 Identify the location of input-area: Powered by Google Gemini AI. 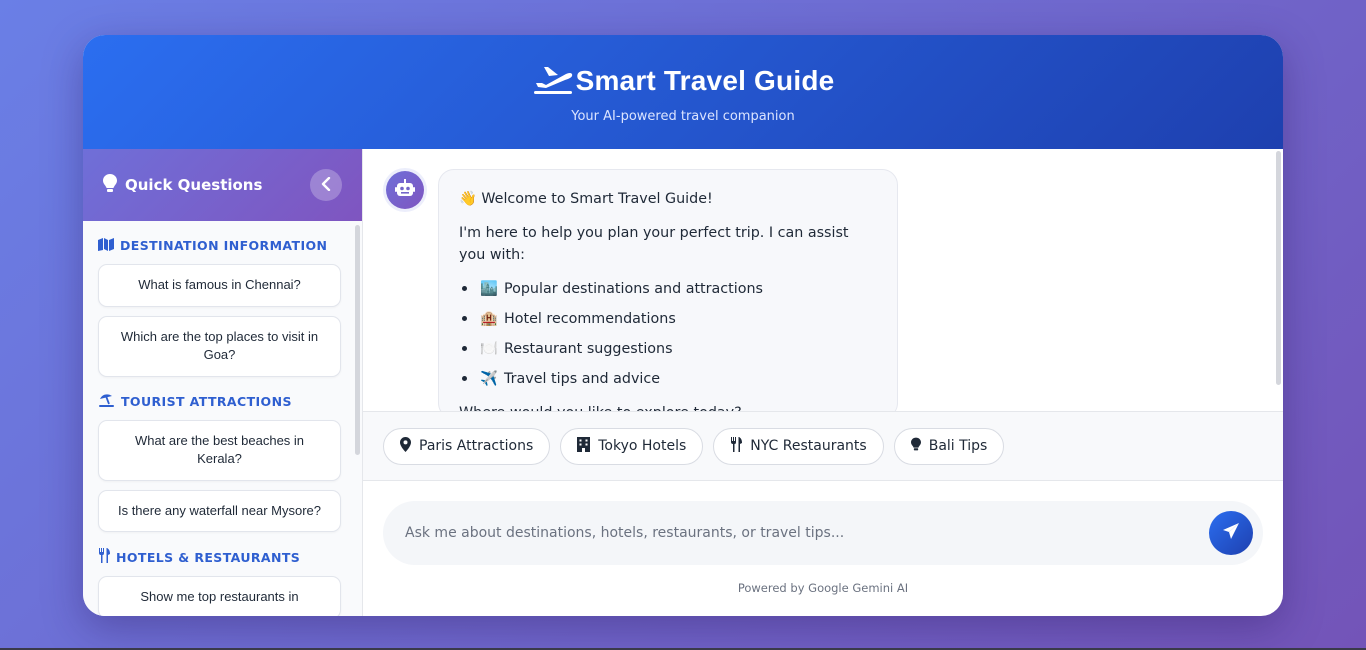
(823, 548).